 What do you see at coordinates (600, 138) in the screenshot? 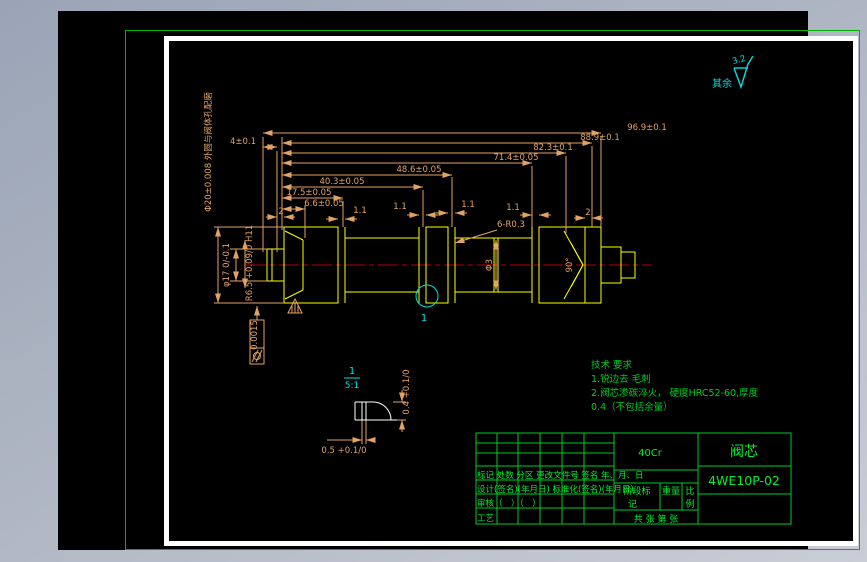
I see `dim-889: 88.9±0.1` at bounding box center [600, 138].